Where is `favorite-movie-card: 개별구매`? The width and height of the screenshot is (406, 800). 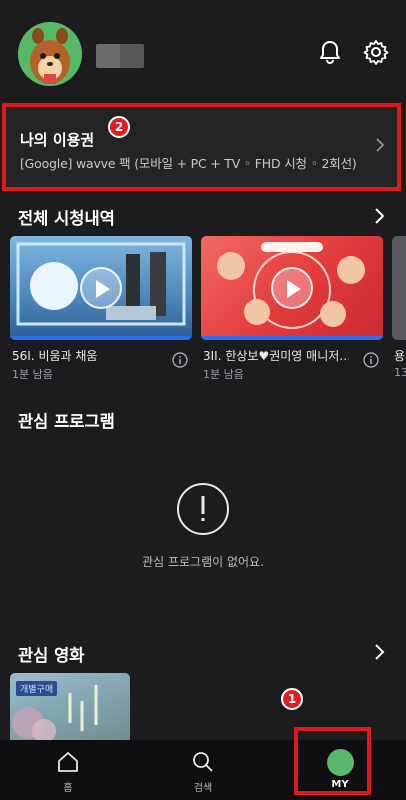 favorite-movie-card: 개별구매 is located at coordinates (70, 708).